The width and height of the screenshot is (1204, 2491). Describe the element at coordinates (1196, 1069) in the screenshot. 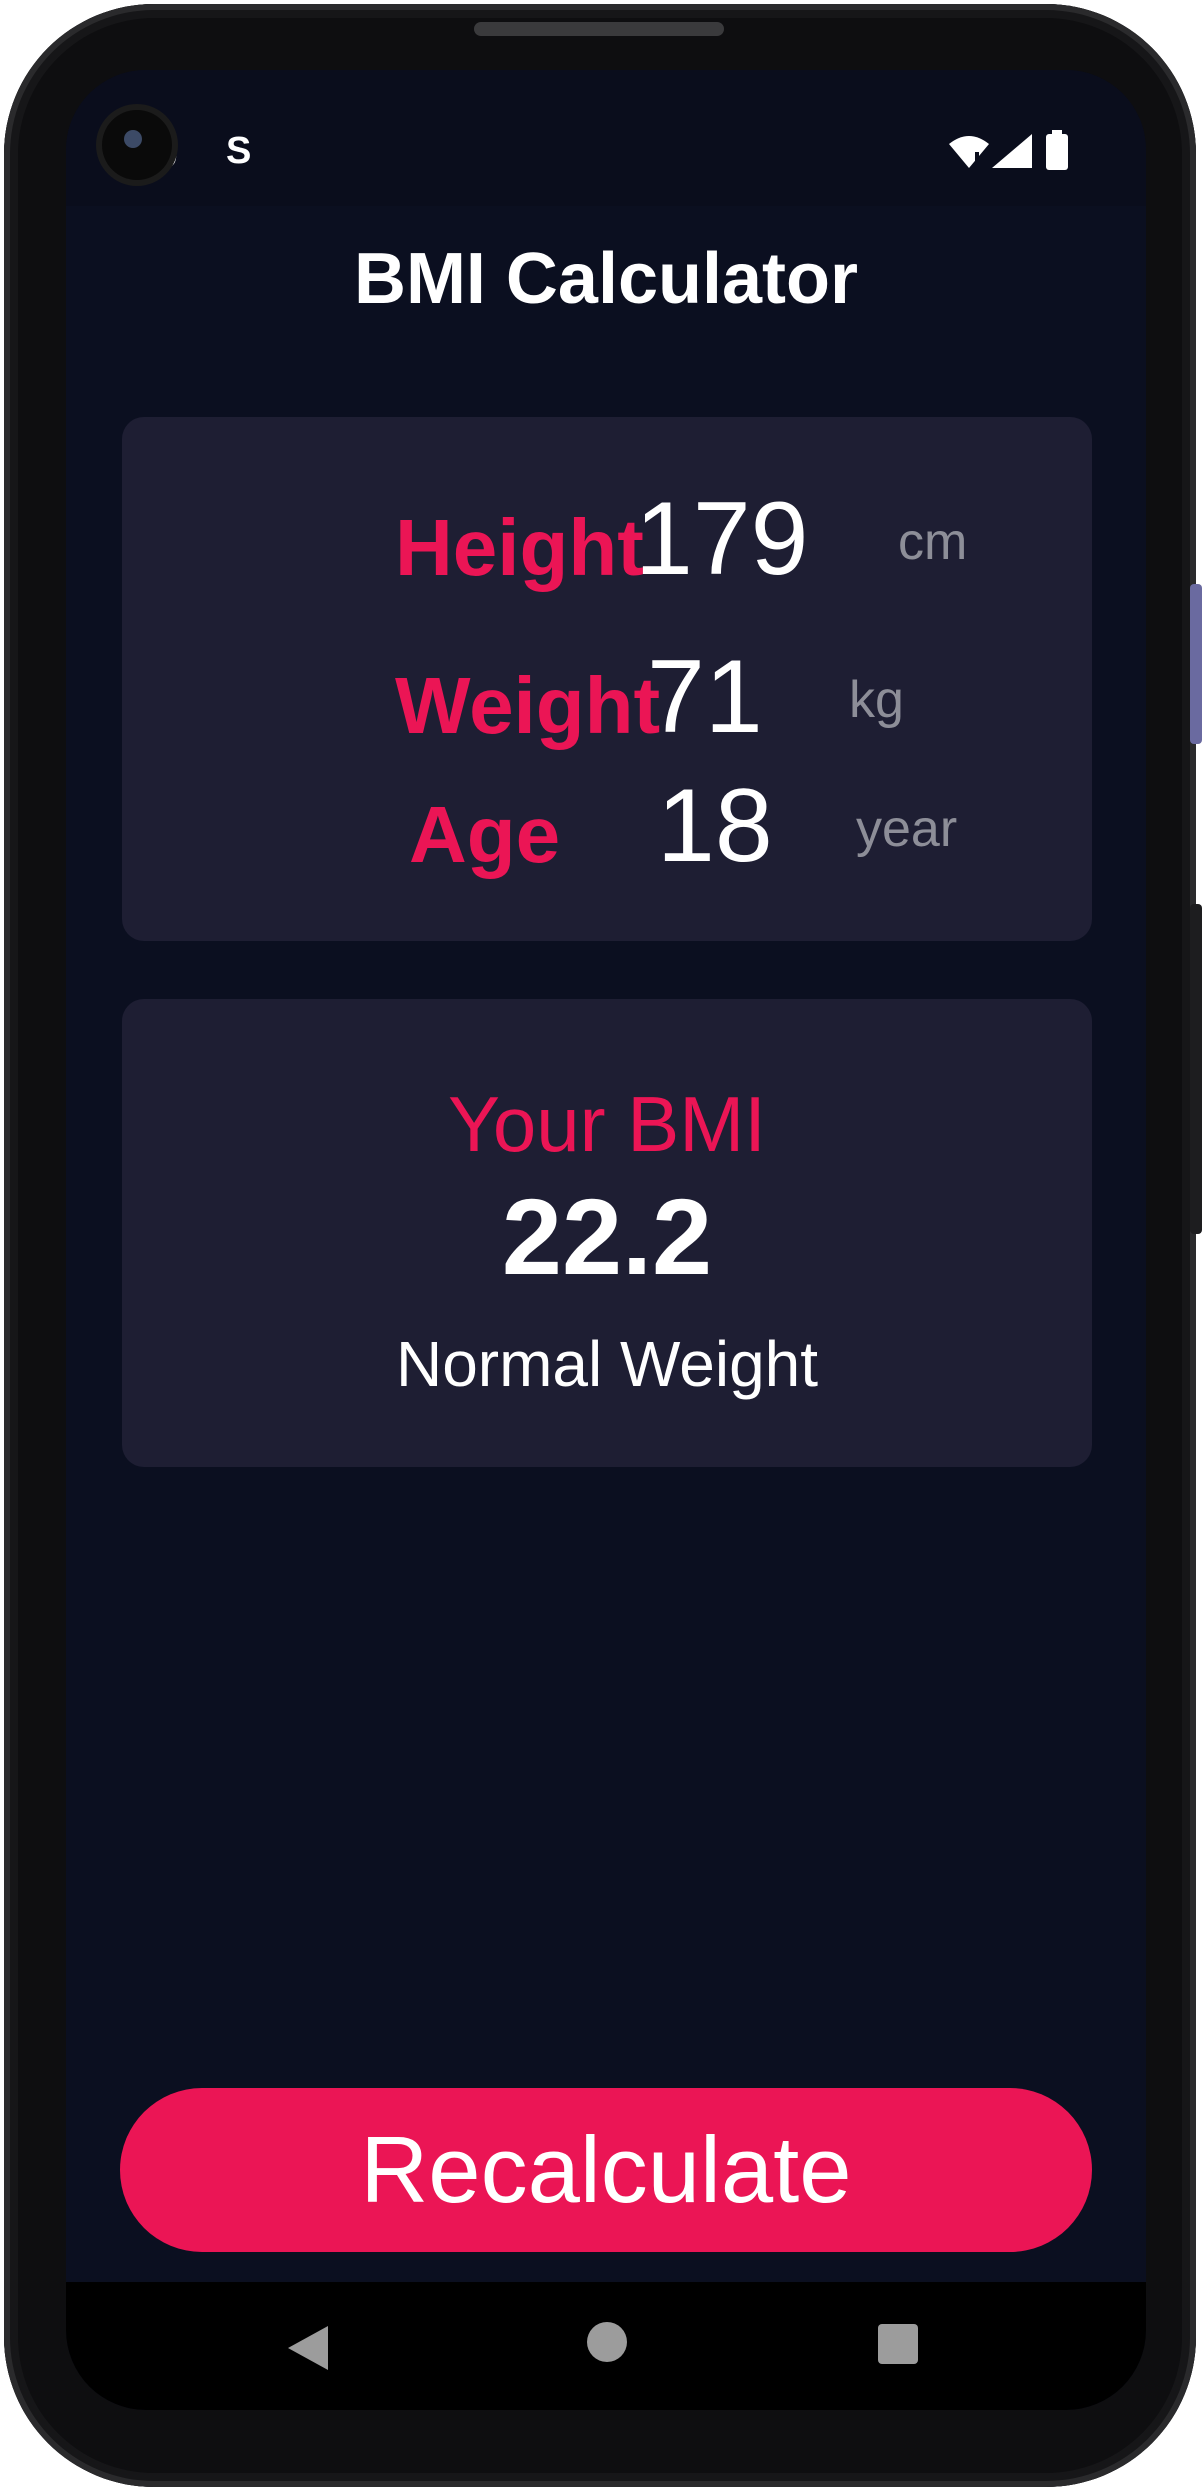

I see `power-button` at that location.